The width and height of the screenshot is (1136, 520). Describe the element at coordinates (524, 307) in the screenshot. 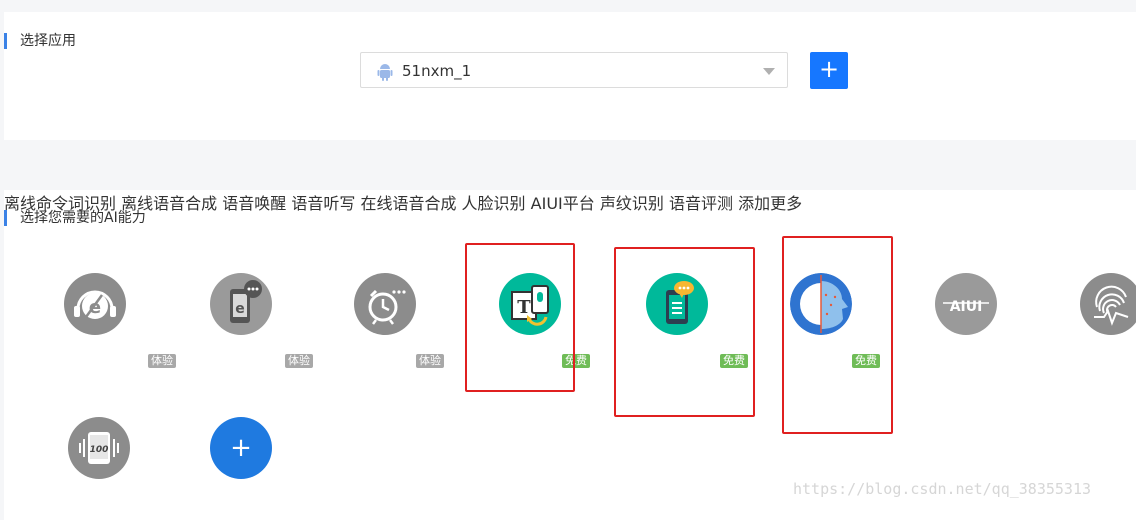

I see `svg-text: T` at that location.